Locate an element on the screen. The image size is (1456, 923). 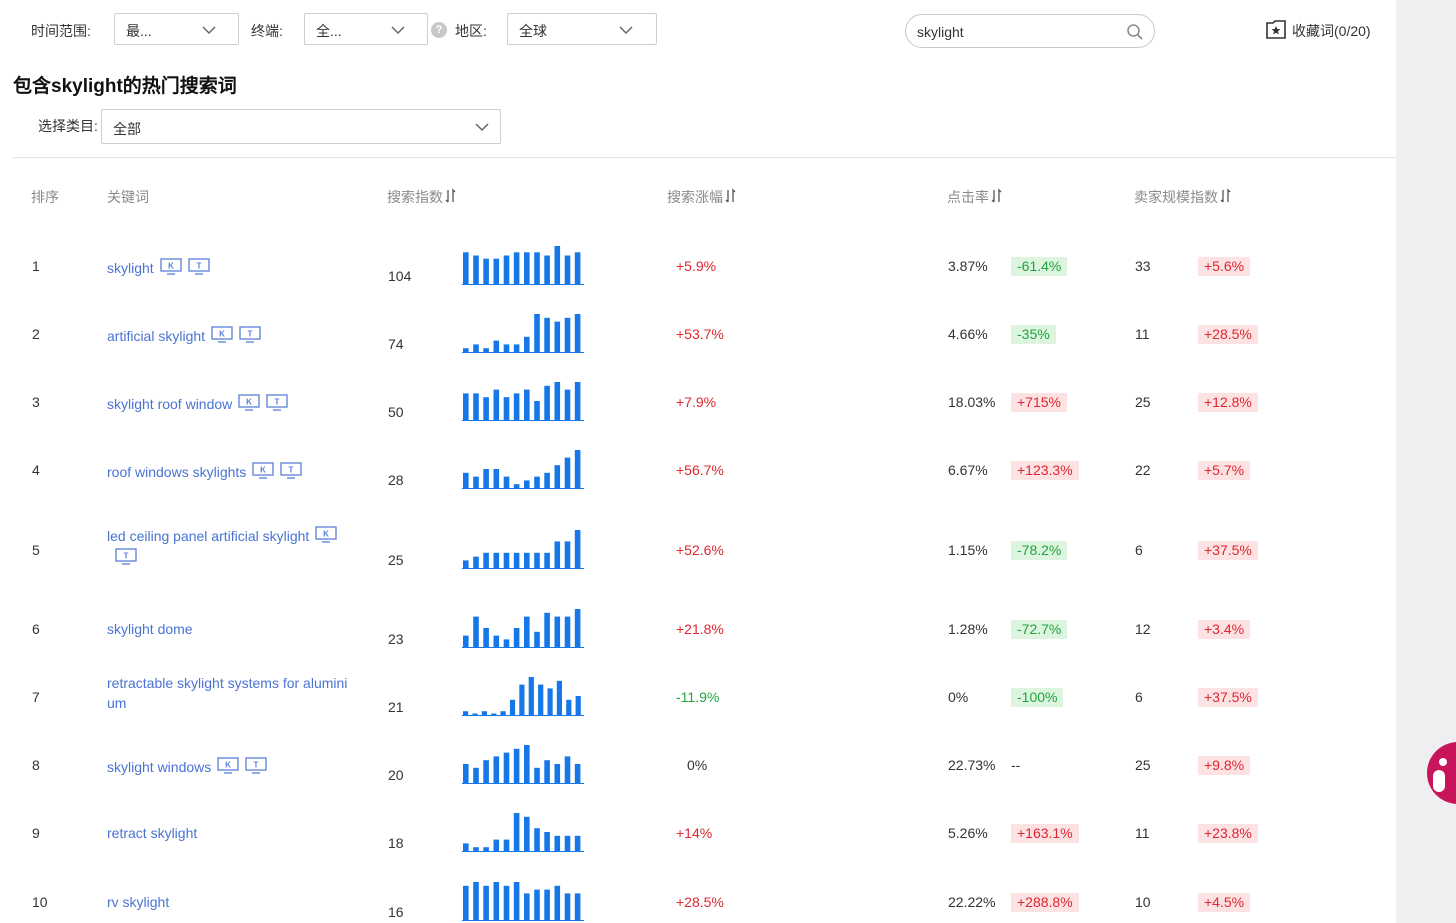
seller-index-value: 6 is located at coordinates (1139, 550).